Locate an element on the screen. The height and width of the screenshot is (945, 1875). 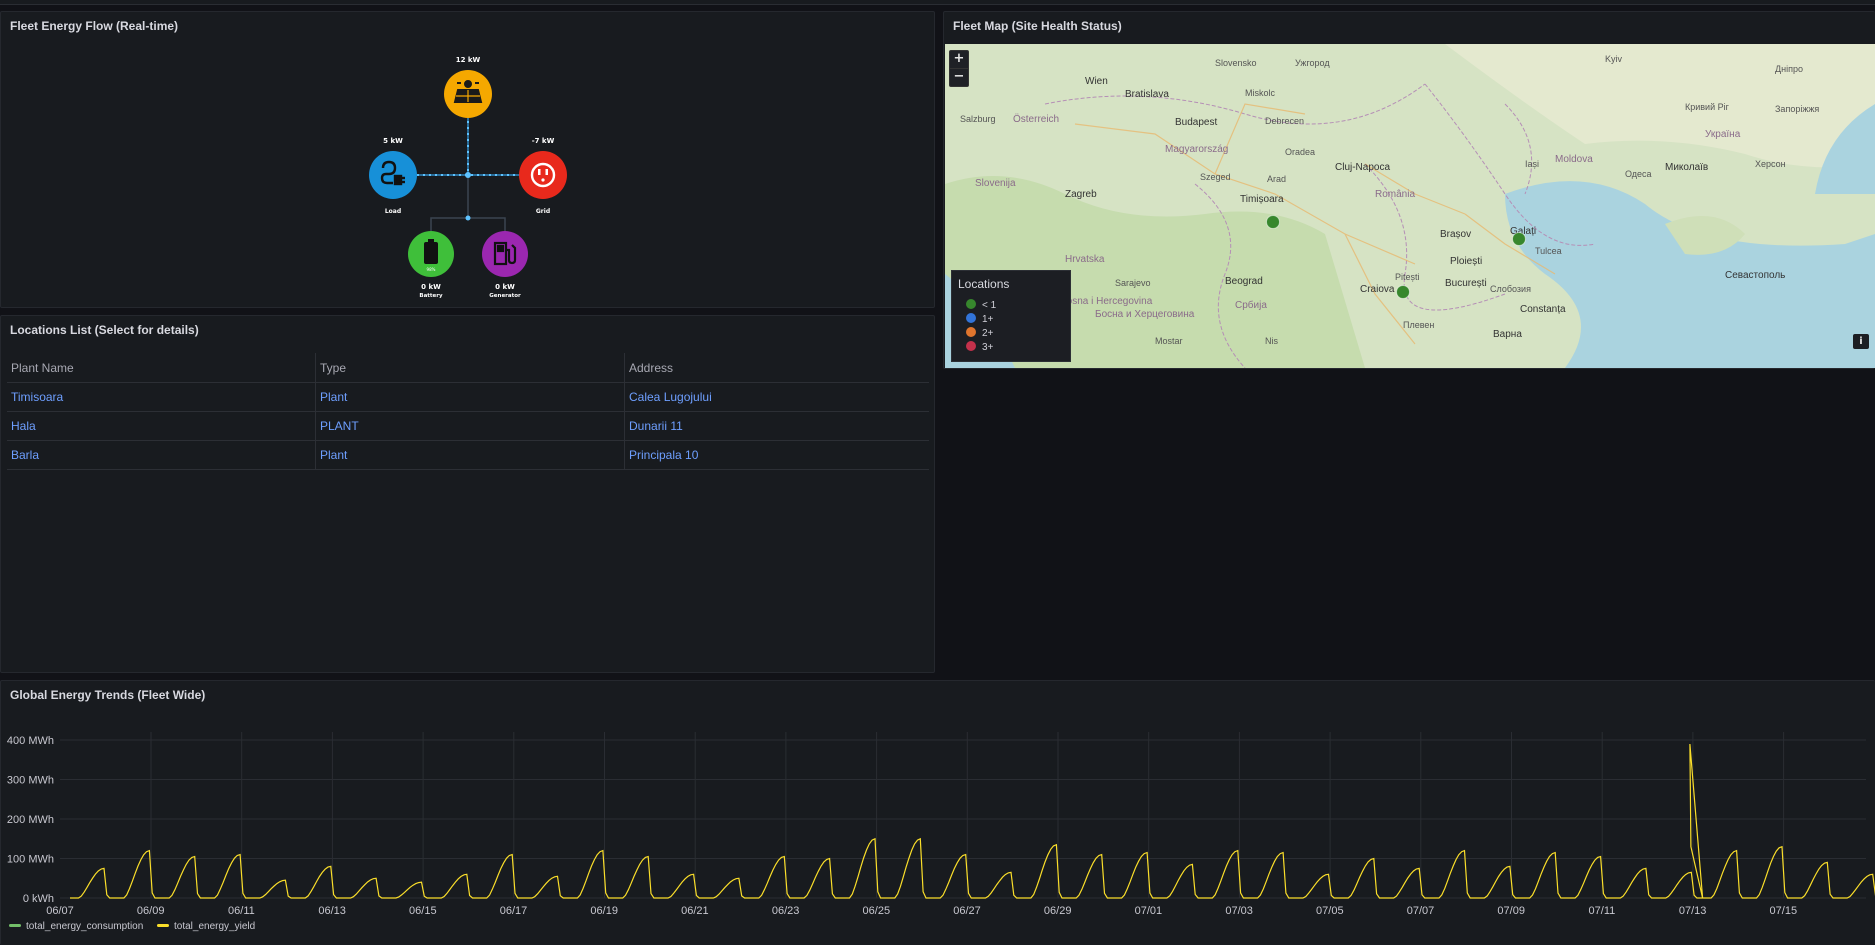
table-cell: Plant is located at coordinates (470, 455).